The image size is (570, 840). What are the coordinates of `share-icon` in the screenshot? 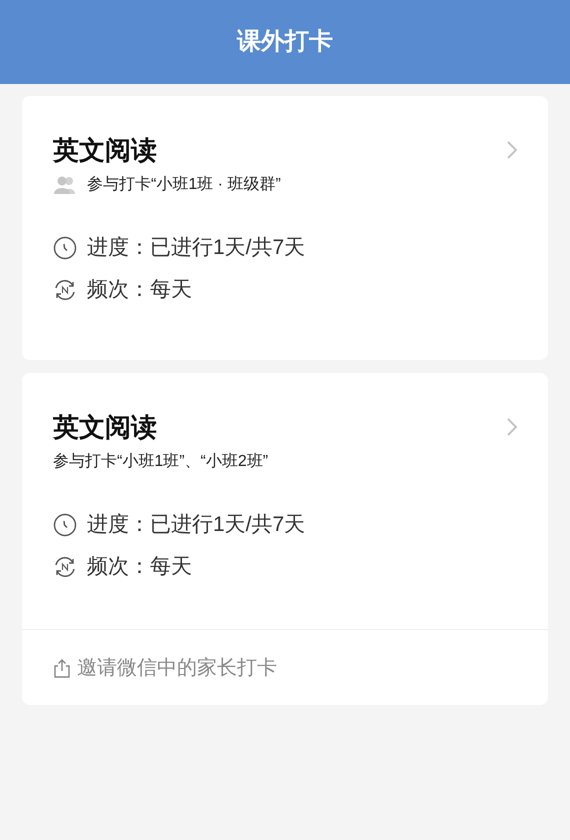 It's located at (62, 668).